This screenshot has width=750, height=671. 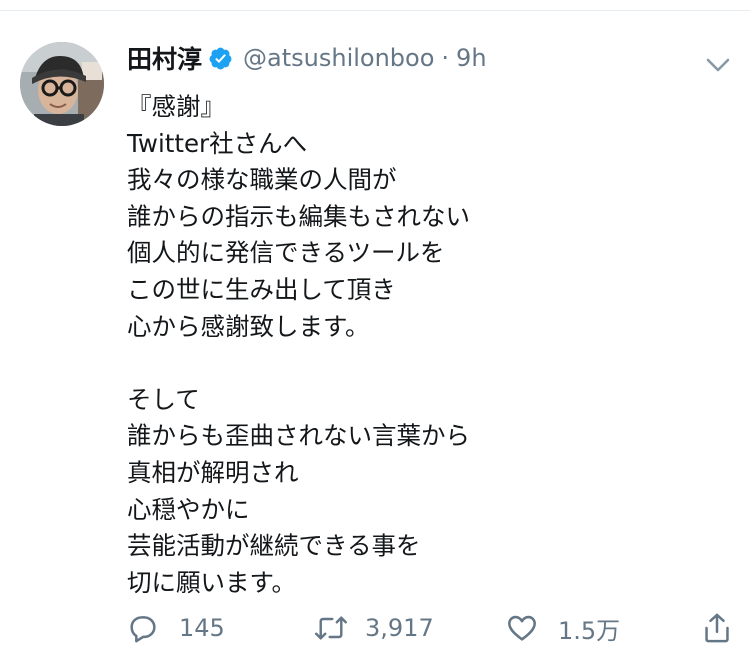 I want to click on tweet-line: そして, so click(x=163, y=399).